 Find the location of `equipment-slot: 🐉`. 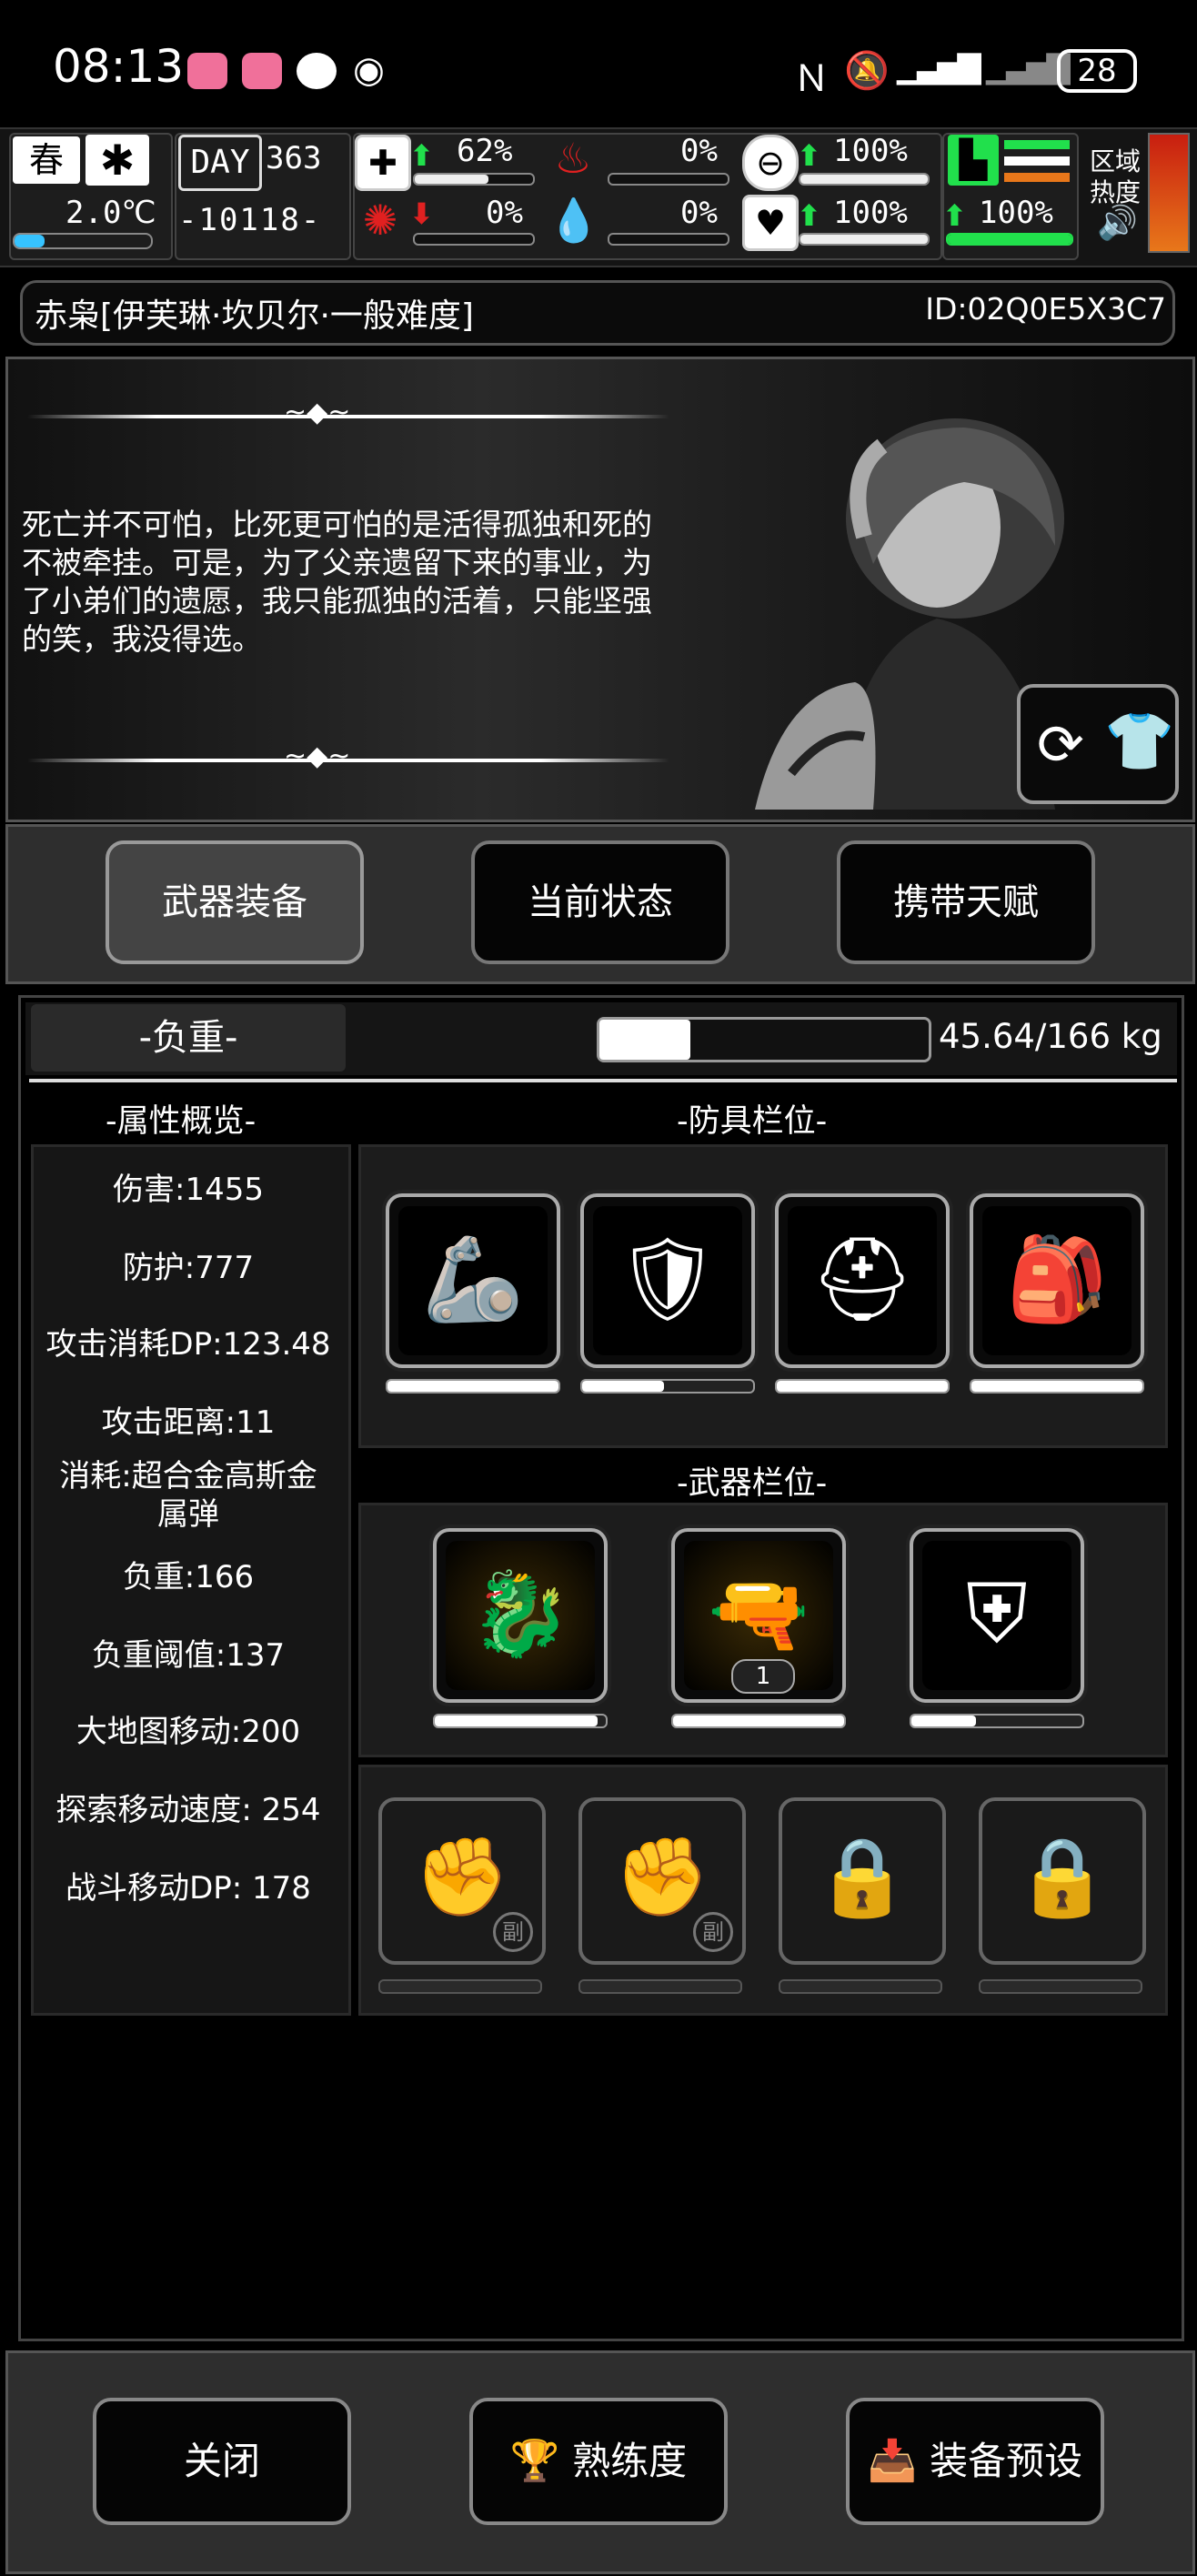

equipment-slot: 🐉 is located at coordinates (520, 1615).